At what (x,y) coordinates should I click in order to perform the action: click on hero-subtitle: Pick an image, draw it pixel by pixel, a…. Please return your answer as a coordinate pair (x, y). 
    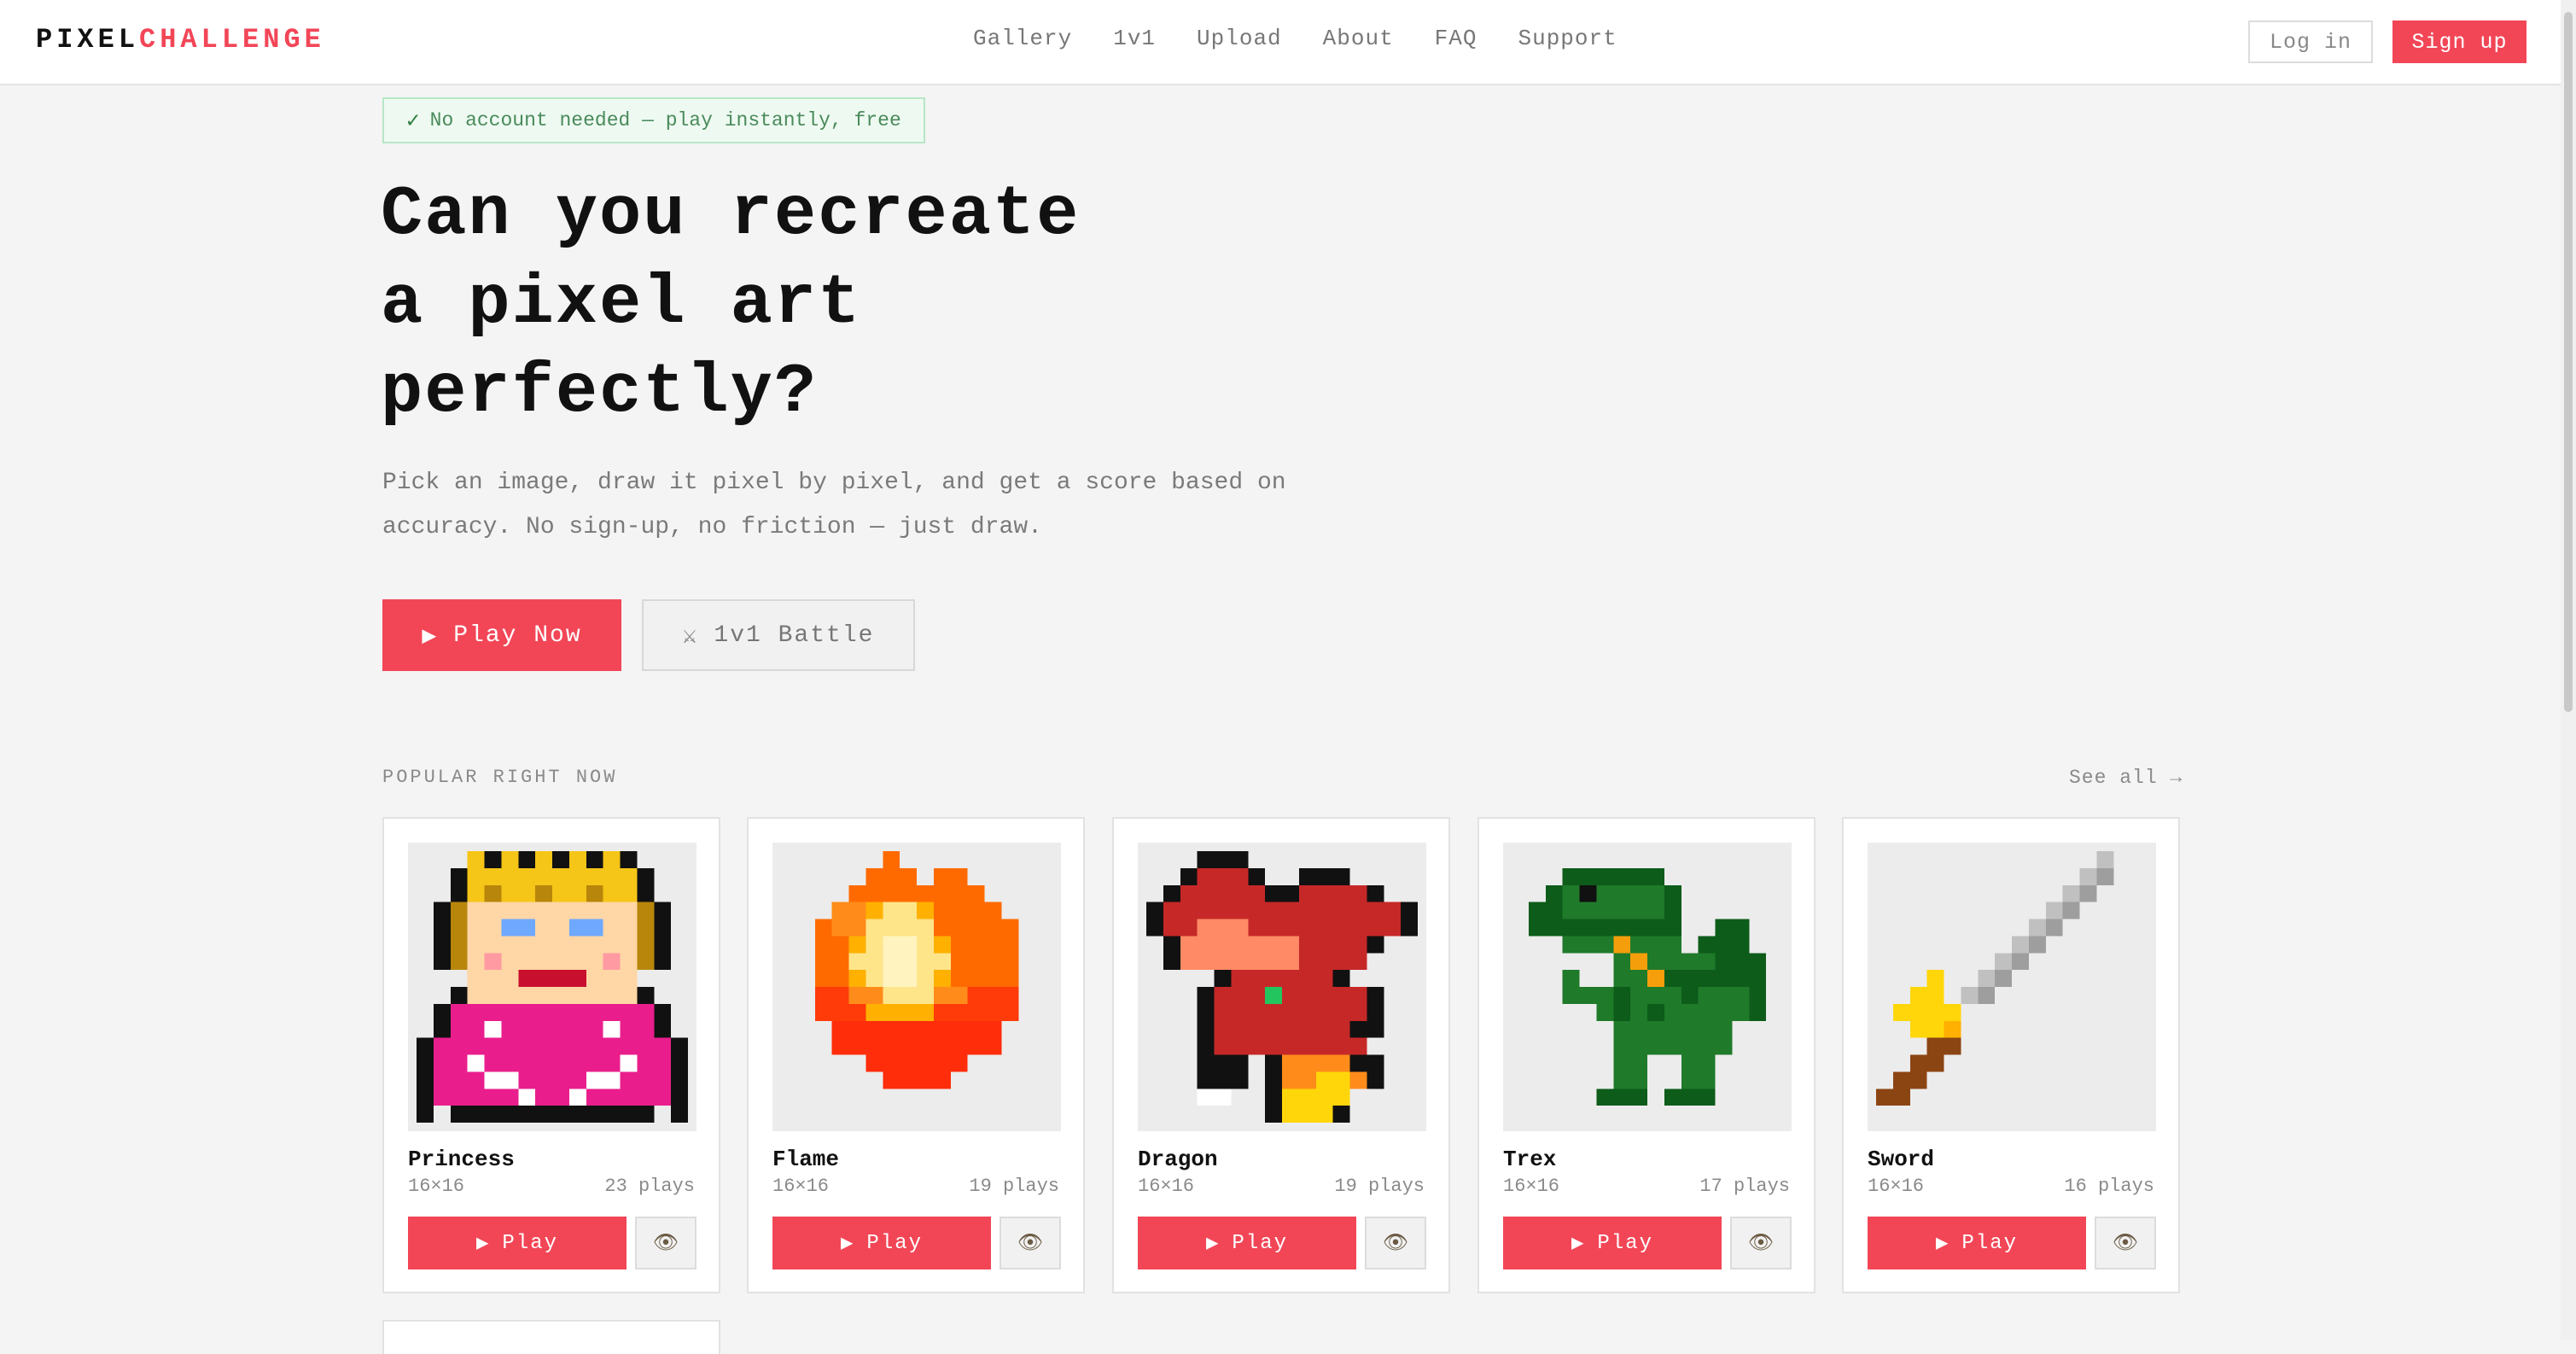
    Looking at the image, I should click on (894, 505).